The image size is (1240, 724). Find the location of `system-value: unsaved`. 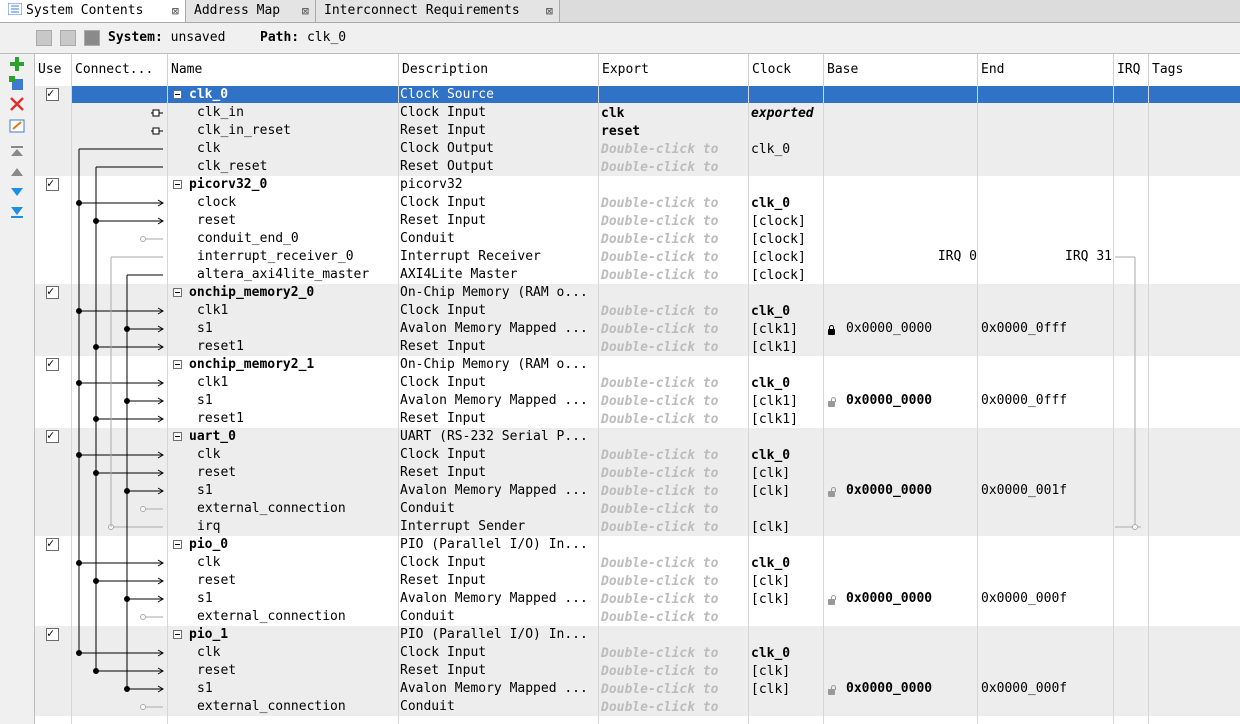

system-value: unsaved is located at coordinates (198, 37).